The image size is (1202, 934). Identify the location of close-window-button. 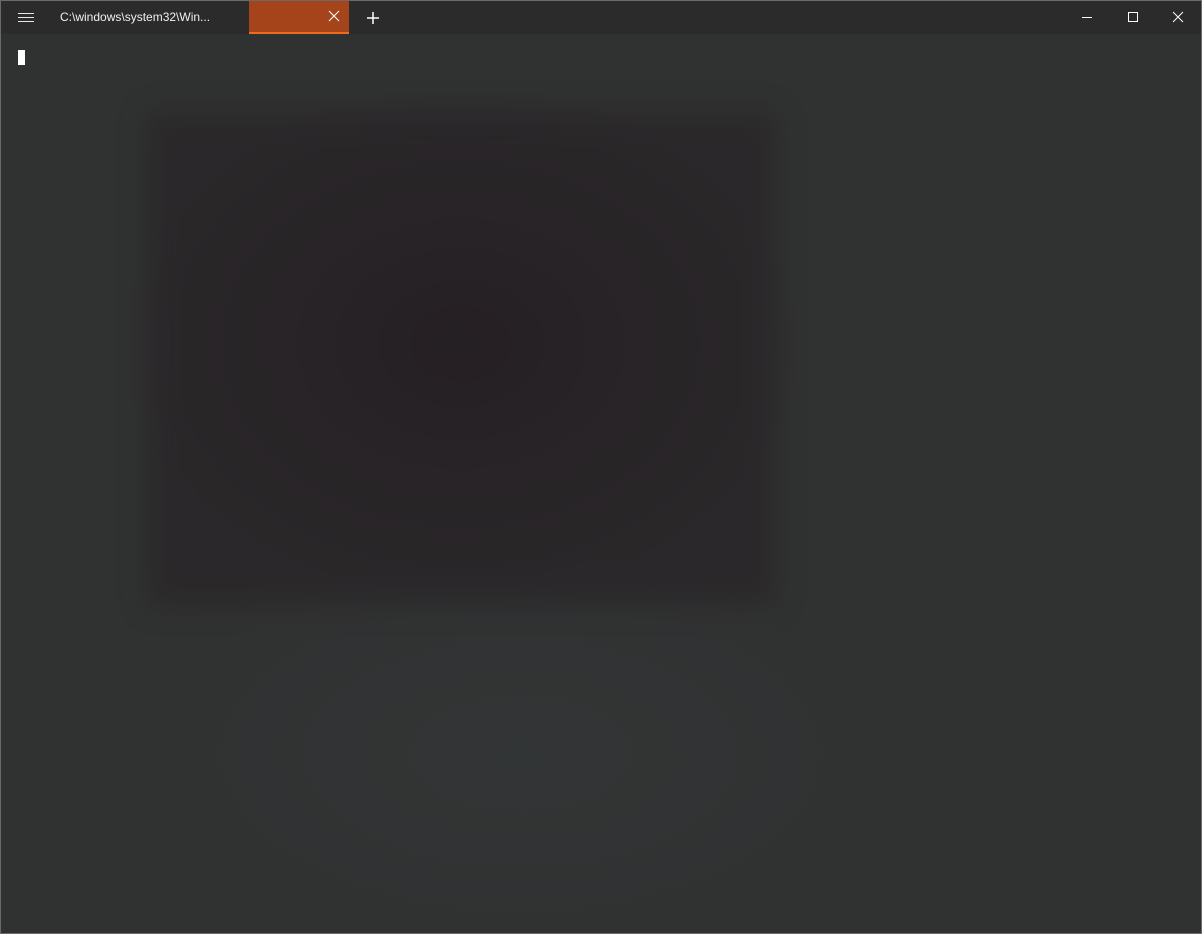
(1178, 17).